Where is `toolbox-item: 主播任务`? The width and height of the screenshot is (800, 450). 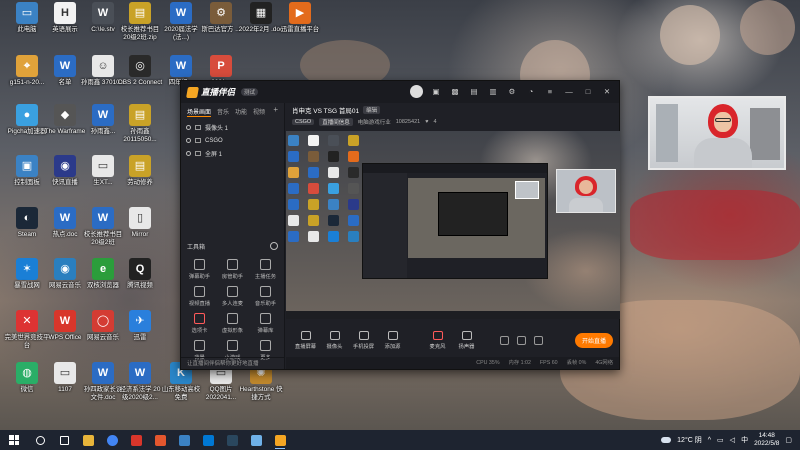
toolbox-item: 主播任务 is located at coordinates (265, 269).